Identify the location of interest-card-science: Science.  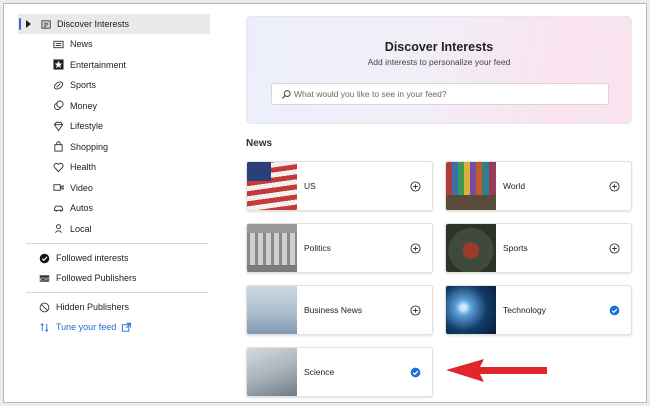
(339, 372).